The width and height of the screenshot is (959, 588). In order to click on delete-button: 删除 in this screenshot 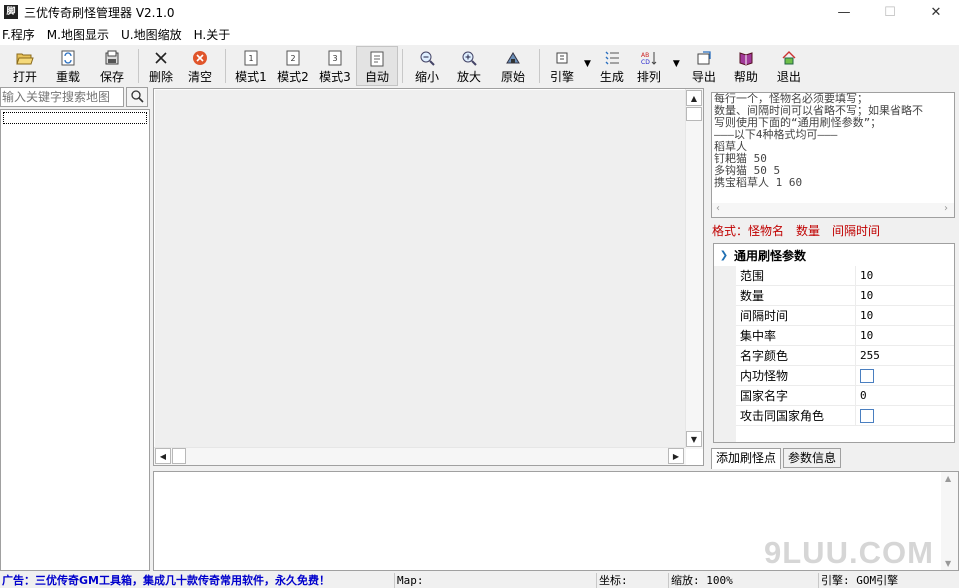, I will do `click(161, 66)`.